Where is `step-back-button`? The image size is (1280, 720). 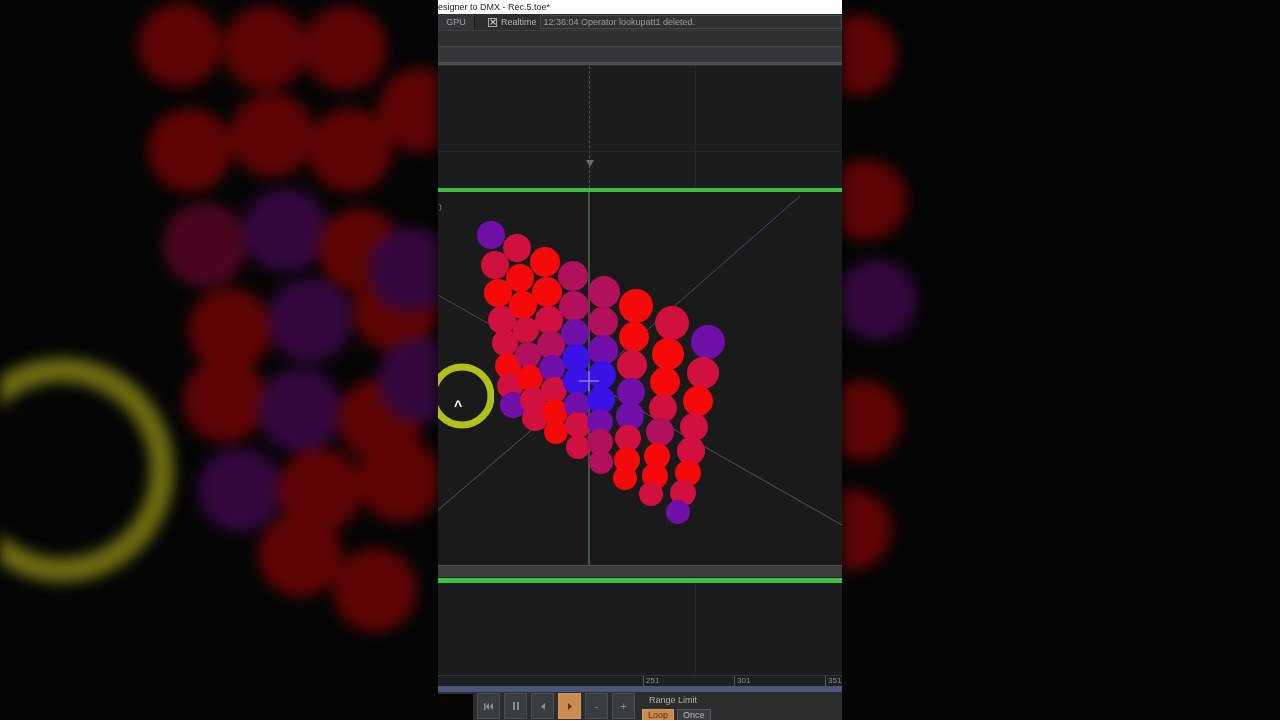
step-back-button is located at coordinates (542, 706).